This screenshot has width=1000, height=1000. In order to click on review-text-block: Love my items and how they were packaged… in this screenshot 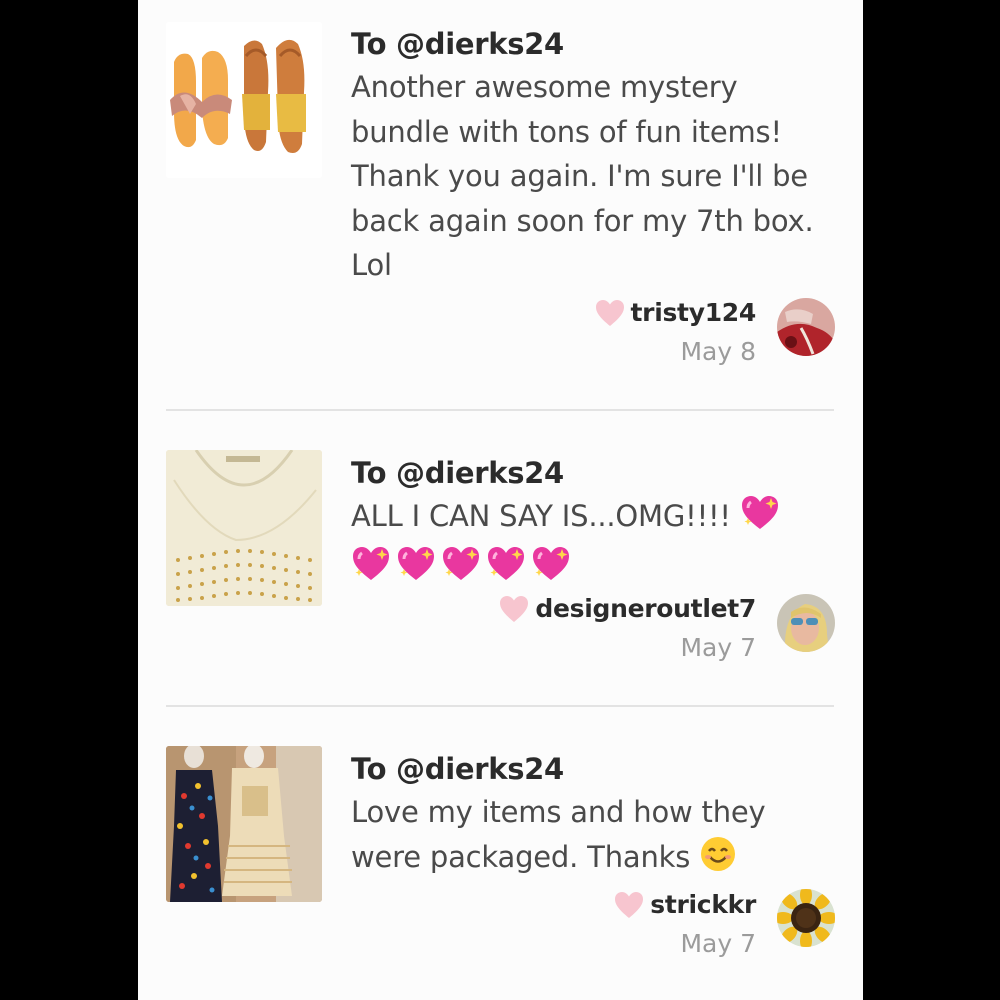, I will do `click(593, 837)`.